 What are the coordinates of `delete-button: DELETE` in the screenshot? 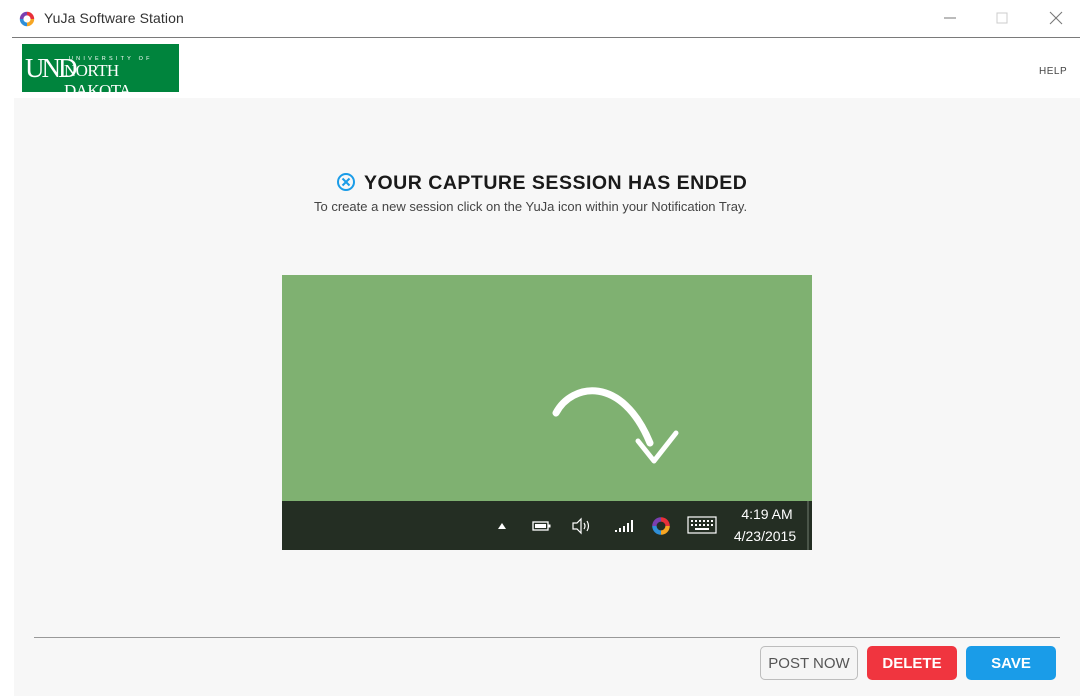 It's located at (912, 663).